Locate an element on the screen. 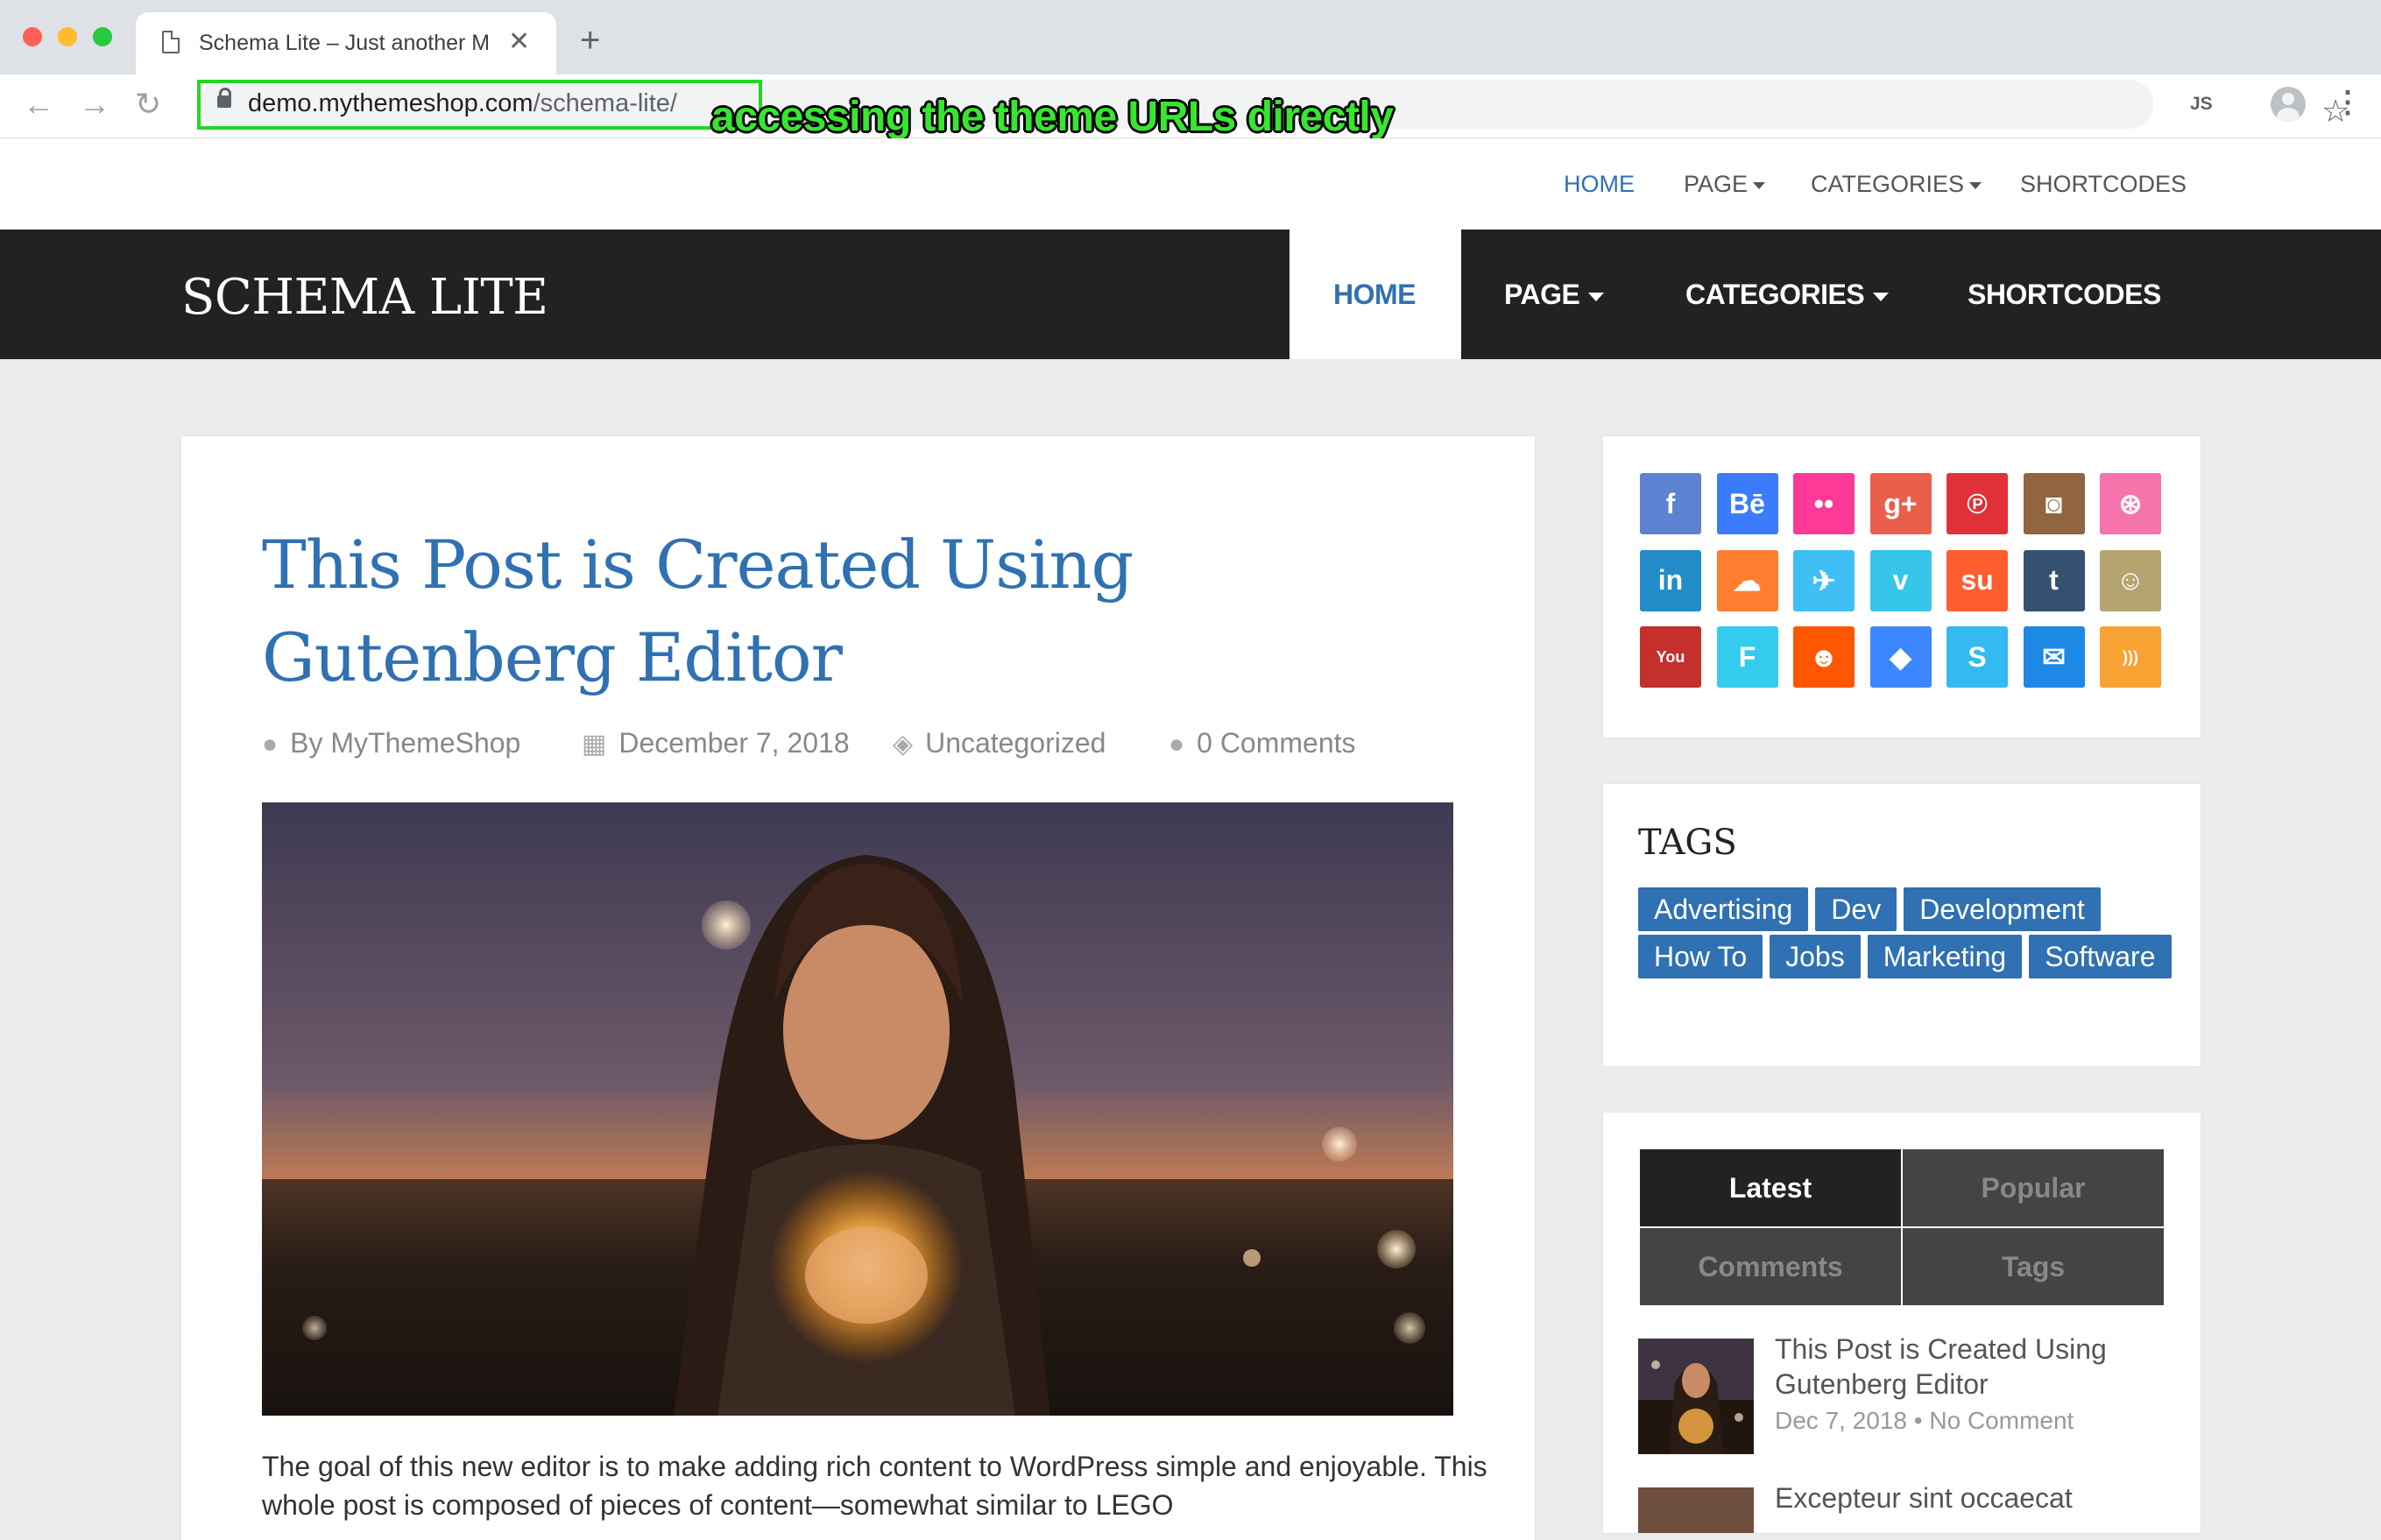 The width and height of the screenshot is (2381, 1540). post-comments-text: 0 Comments is located at coordinates (1276, 743).